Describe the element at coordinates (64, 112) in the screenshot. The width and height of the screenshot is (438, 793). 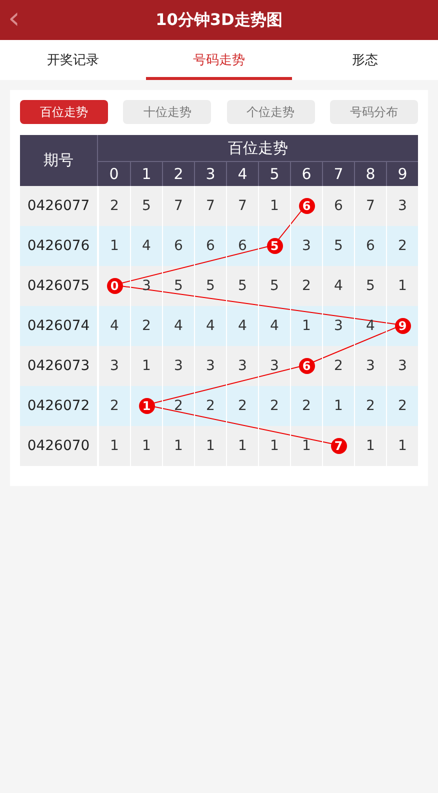
I see `subtab-button: 百位走势` at that location.